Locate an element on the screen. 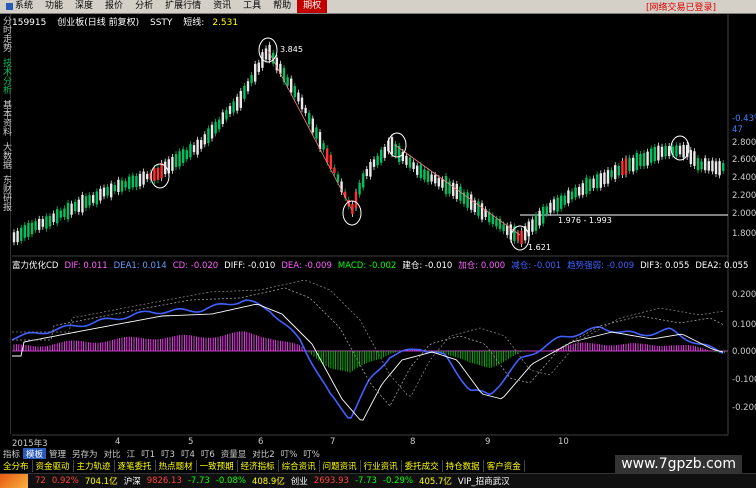 The height and width of the screenshot is (488, 756). function-tab: 经济指标 is located at coordinates (258, 466).